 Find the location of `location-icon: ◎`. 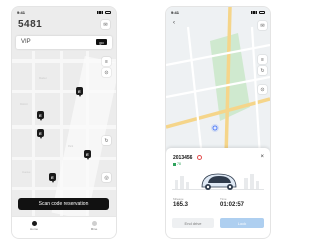

location-icon: ◎ is located at coordinates (106, 177).